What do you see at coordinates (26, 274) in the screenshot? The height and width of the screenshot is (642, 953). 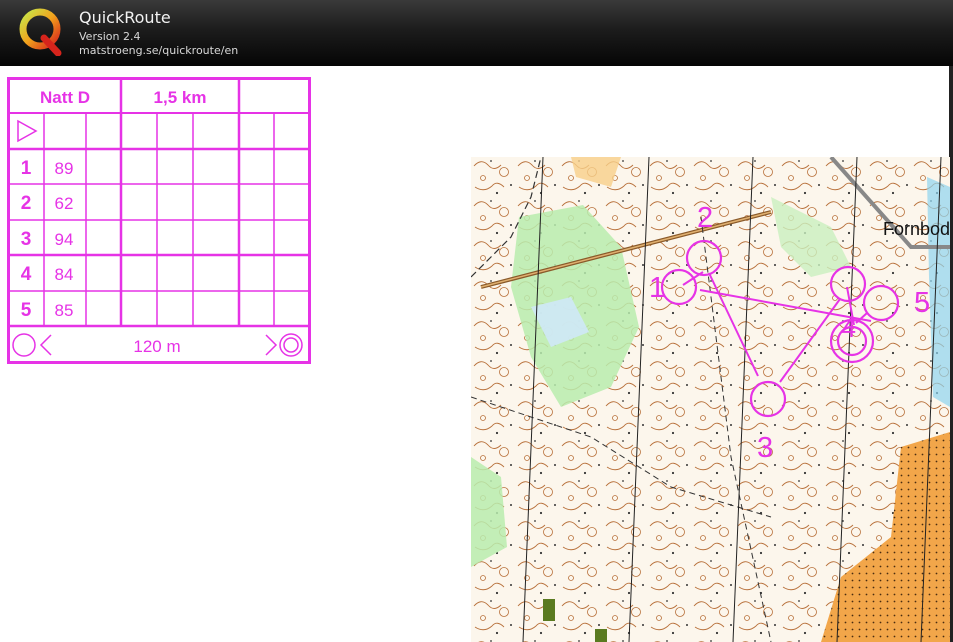 I see `control-number: 4` at bounding box center [26, 274].